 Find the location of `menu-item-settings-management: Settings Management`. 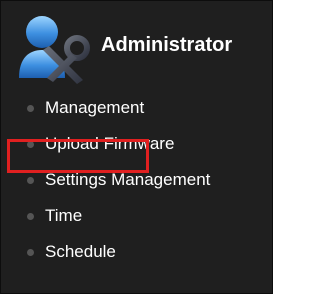

menu-item-settings-management: Settings Management is located at coordinates (136, 179).